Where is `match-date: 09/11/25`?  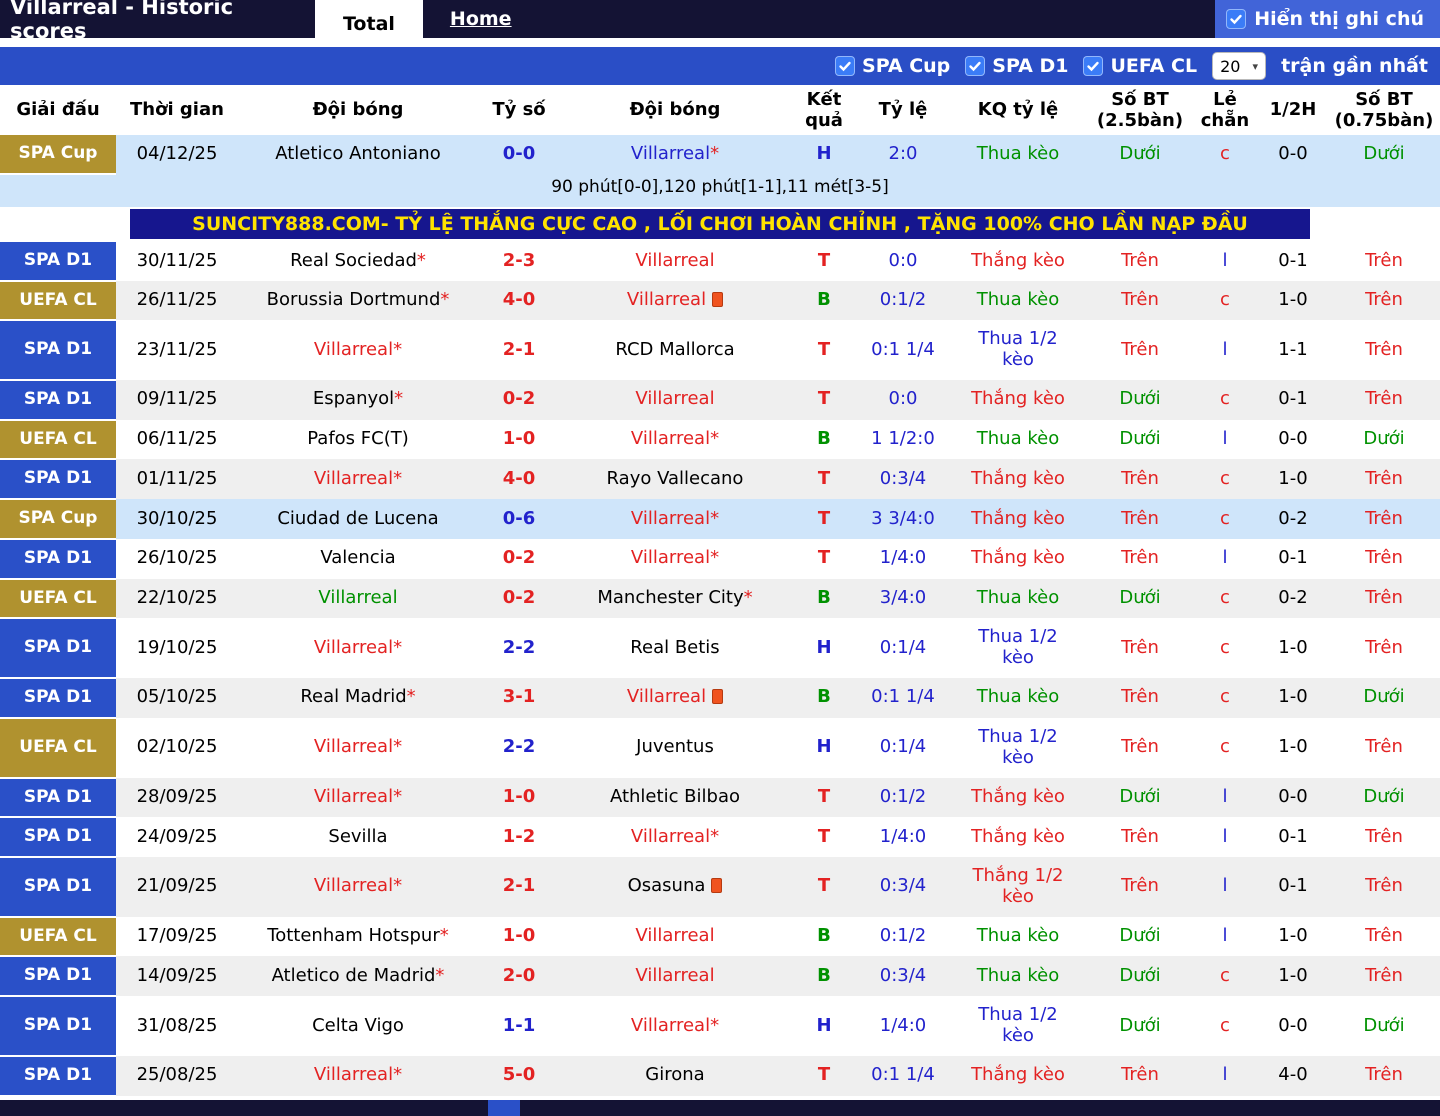 match-date: 09/11/25 is located at coordinates (177, 399).